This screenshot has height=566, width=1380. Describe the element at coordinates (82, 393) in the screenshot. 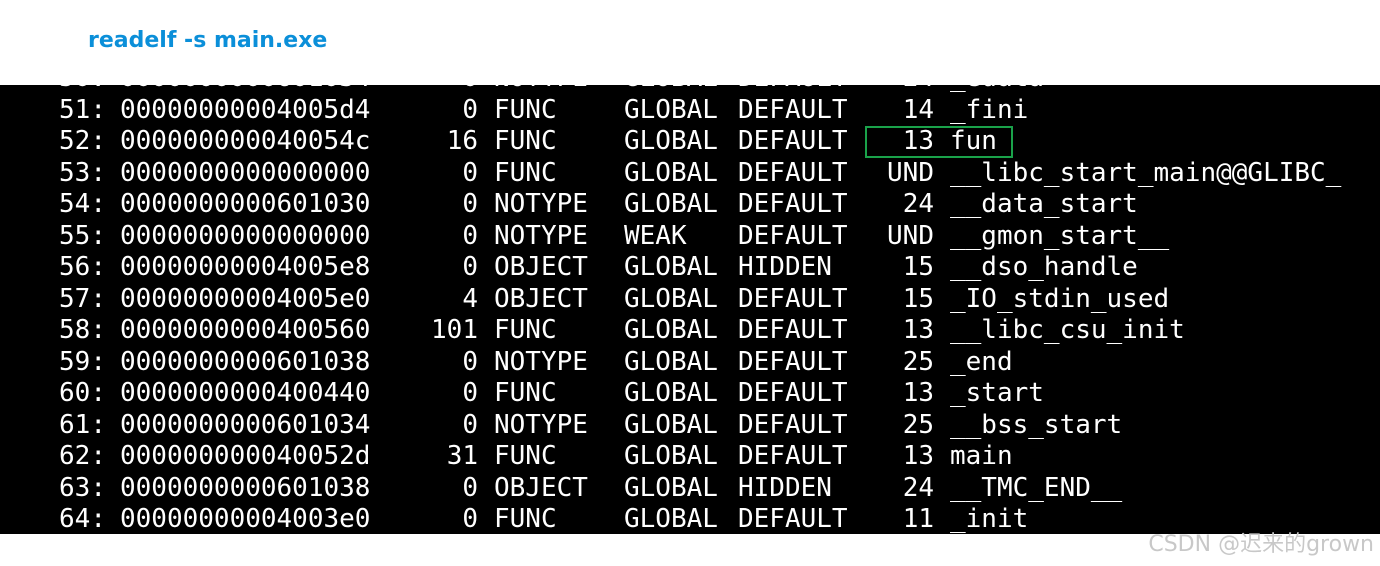

I see `symbol-num: 60:` at that location.